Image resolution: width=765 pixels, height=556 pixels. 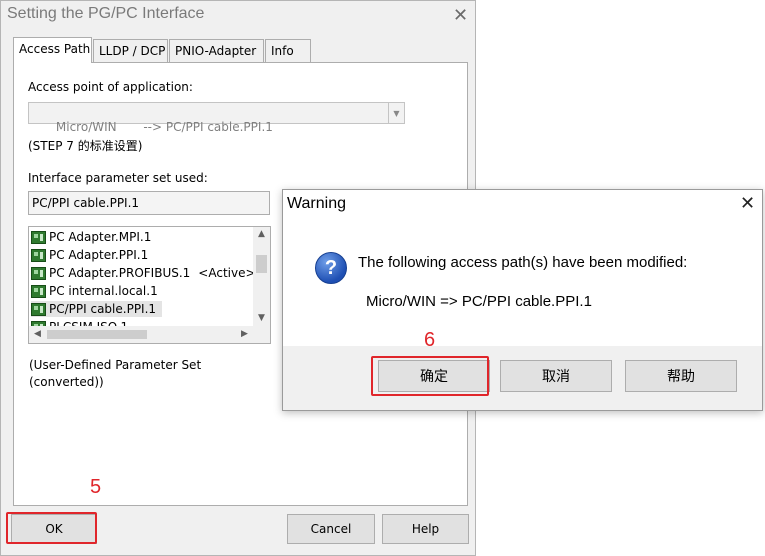 What do you see at coordinates (216, 118) in the screenshot?
I see `access-point-select: Micro/WIN --> PC/PPI cable.PPI.1 ▼` at bounding box center [216, 118].